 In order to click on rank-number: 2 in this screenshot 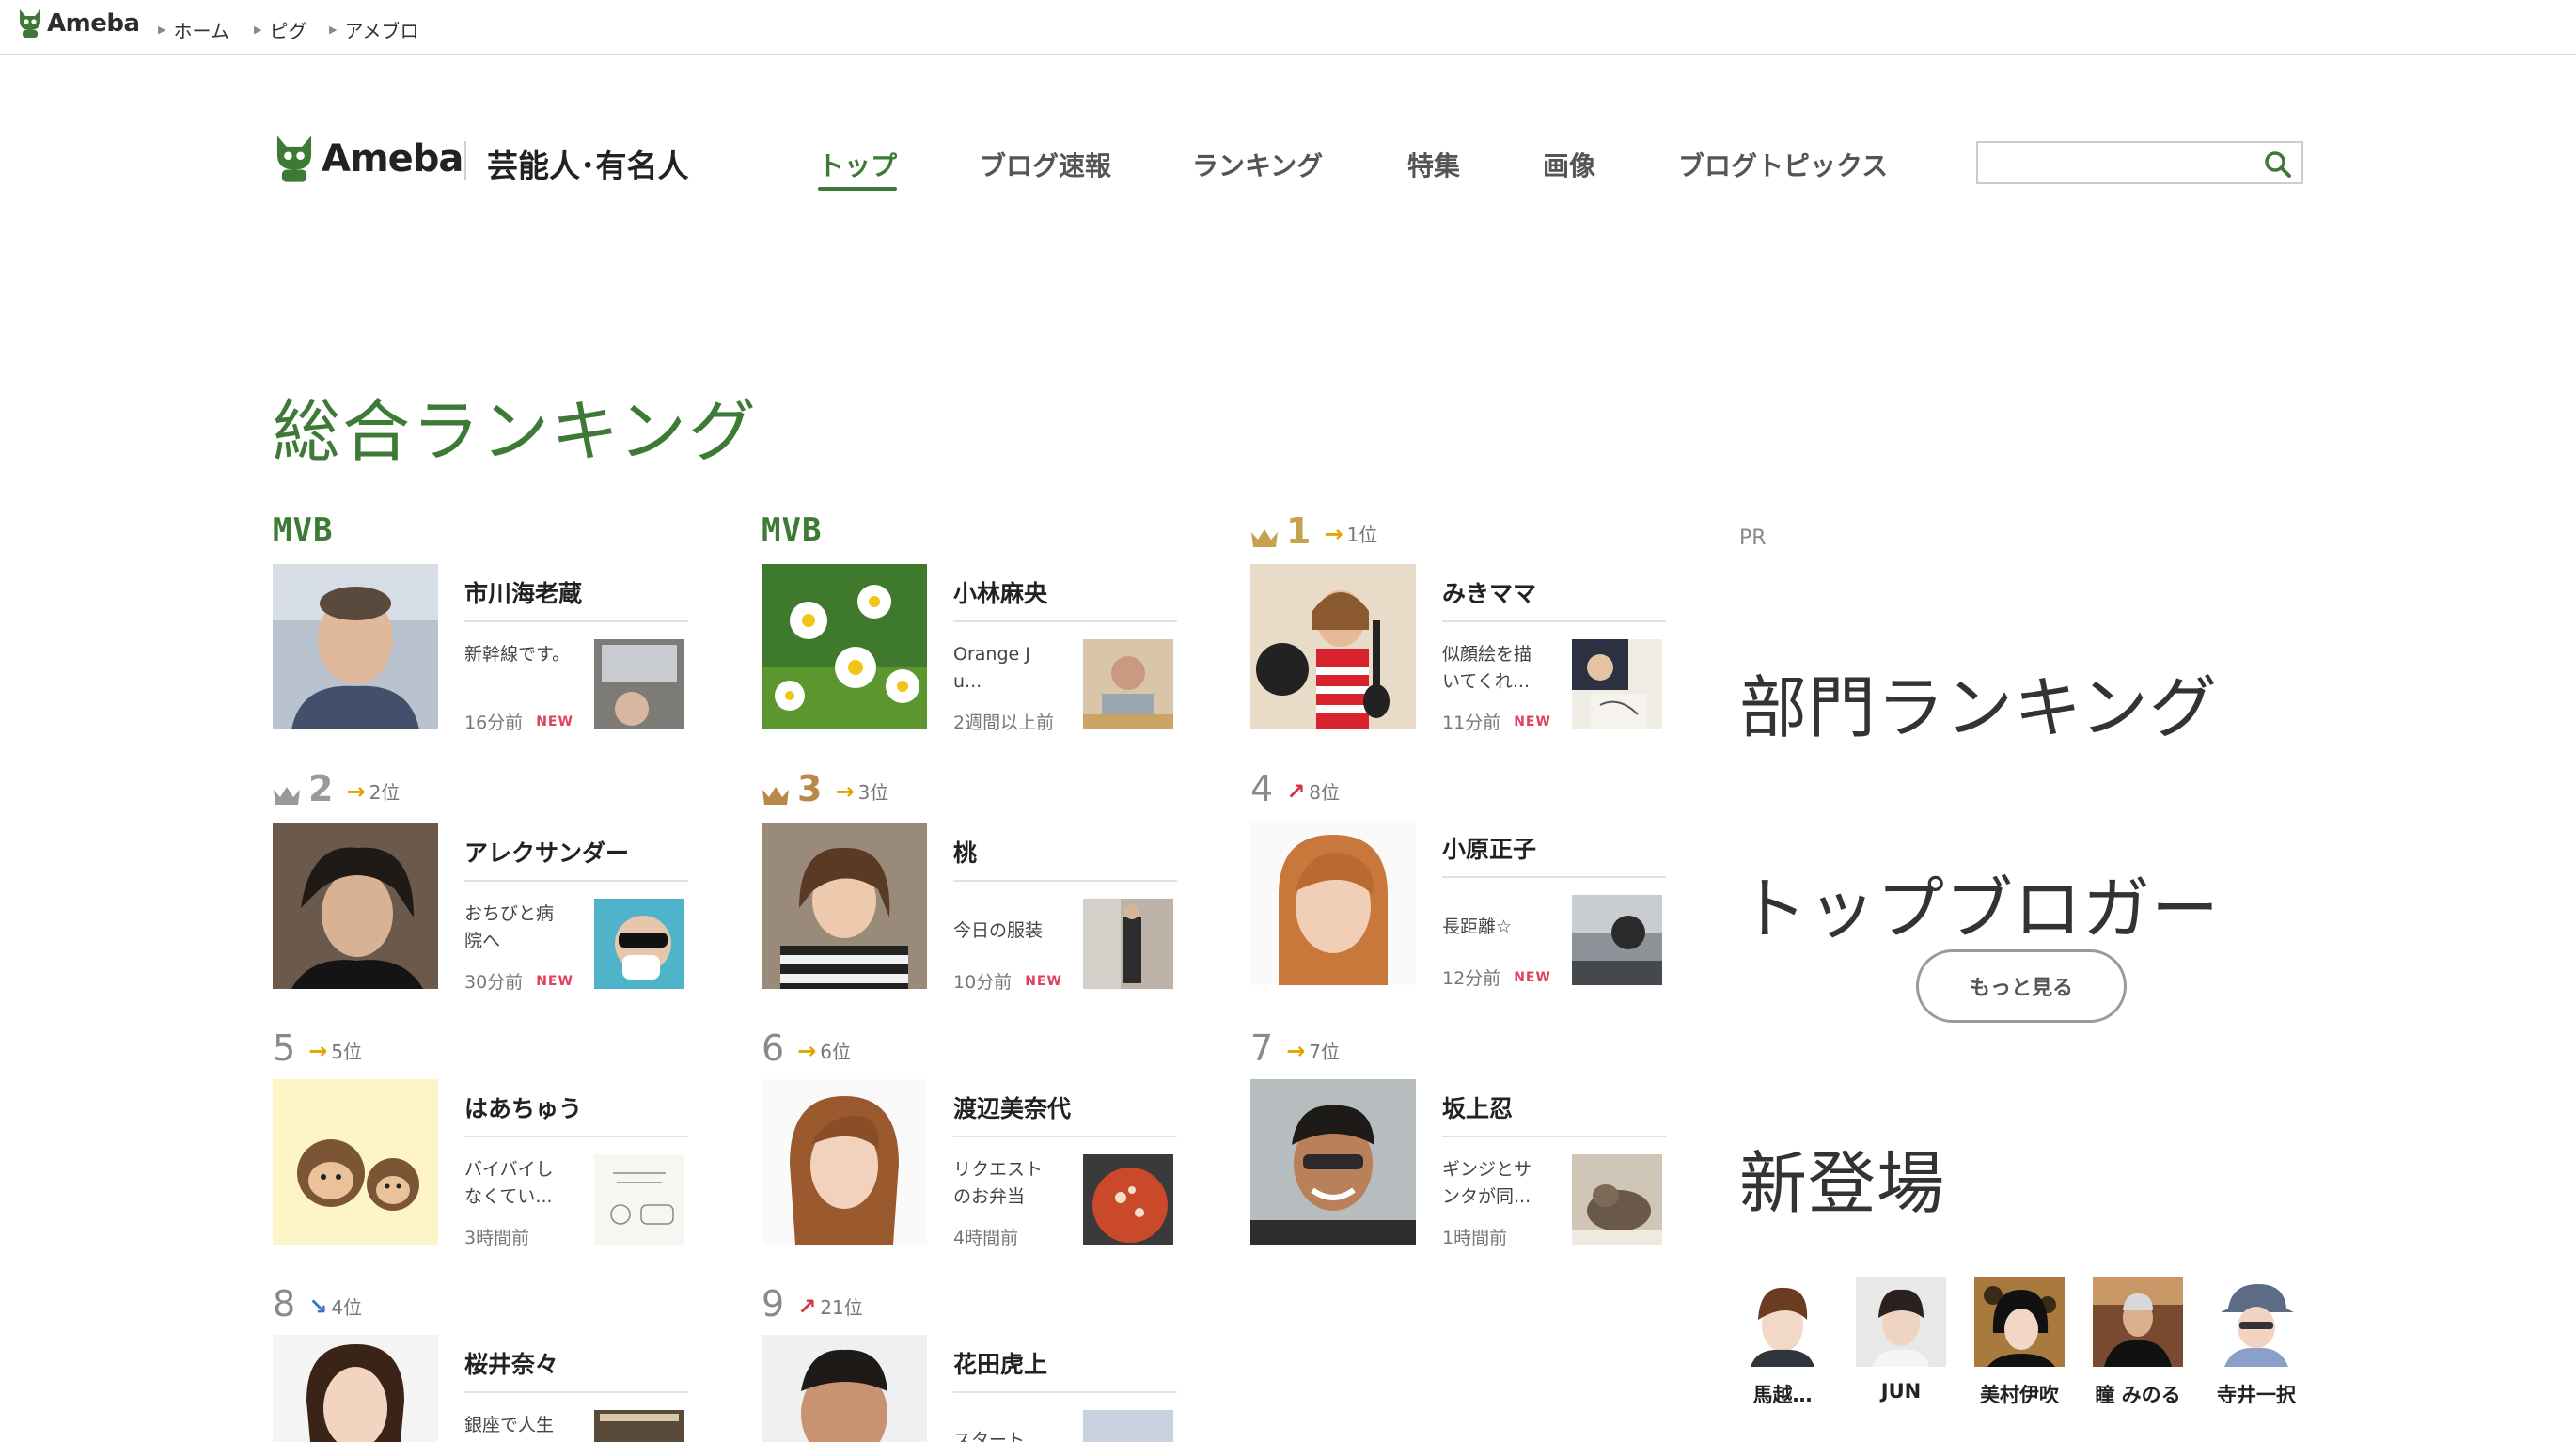, I will do `click(321, 788)`.